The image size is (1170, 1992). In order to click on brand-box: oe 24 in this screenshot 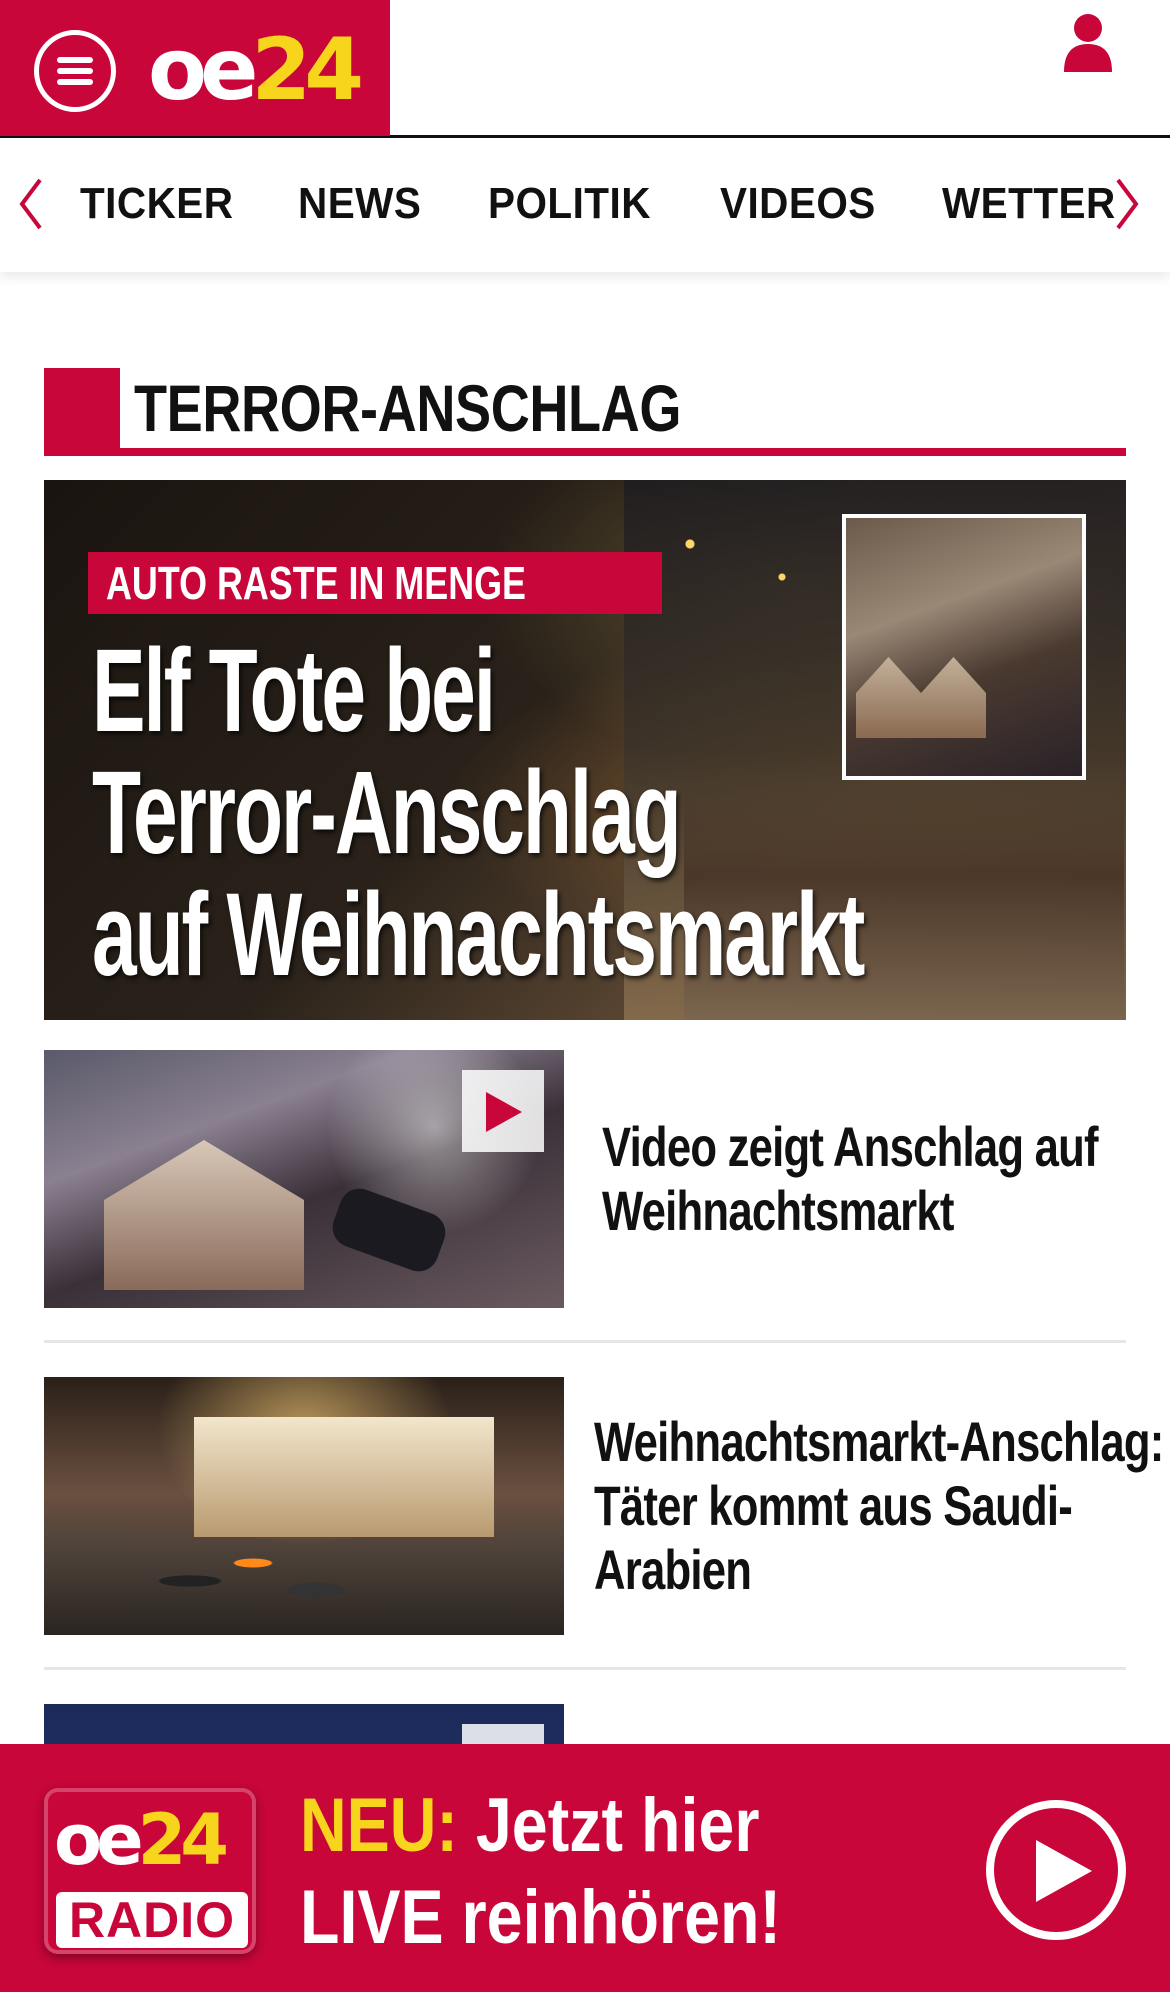, I will do `click(195, 68)`.